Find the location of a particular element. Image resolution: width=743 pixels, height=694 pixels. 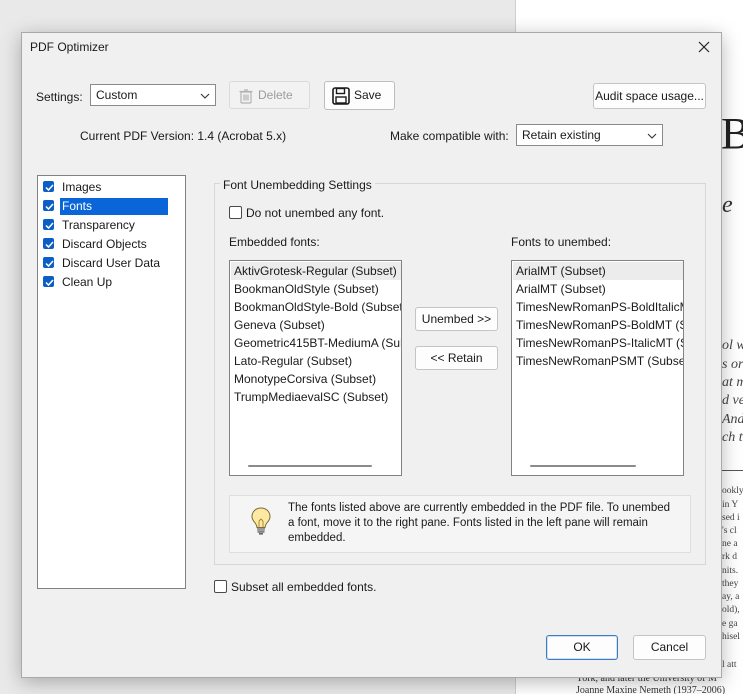

trash-icon is located at coordinates (246, 96).